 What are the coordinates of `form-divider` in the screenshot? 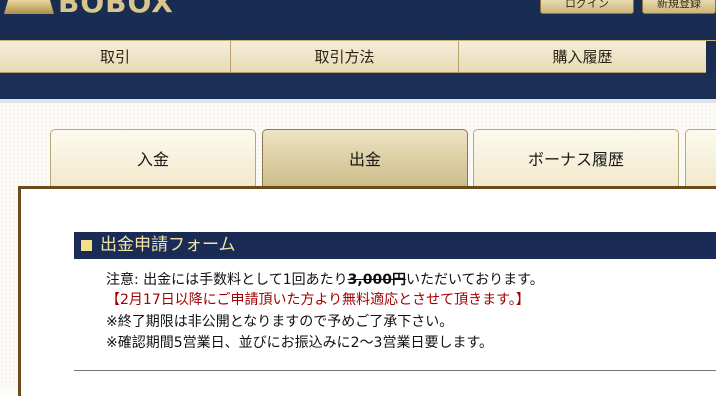 It's located at (395, 370).